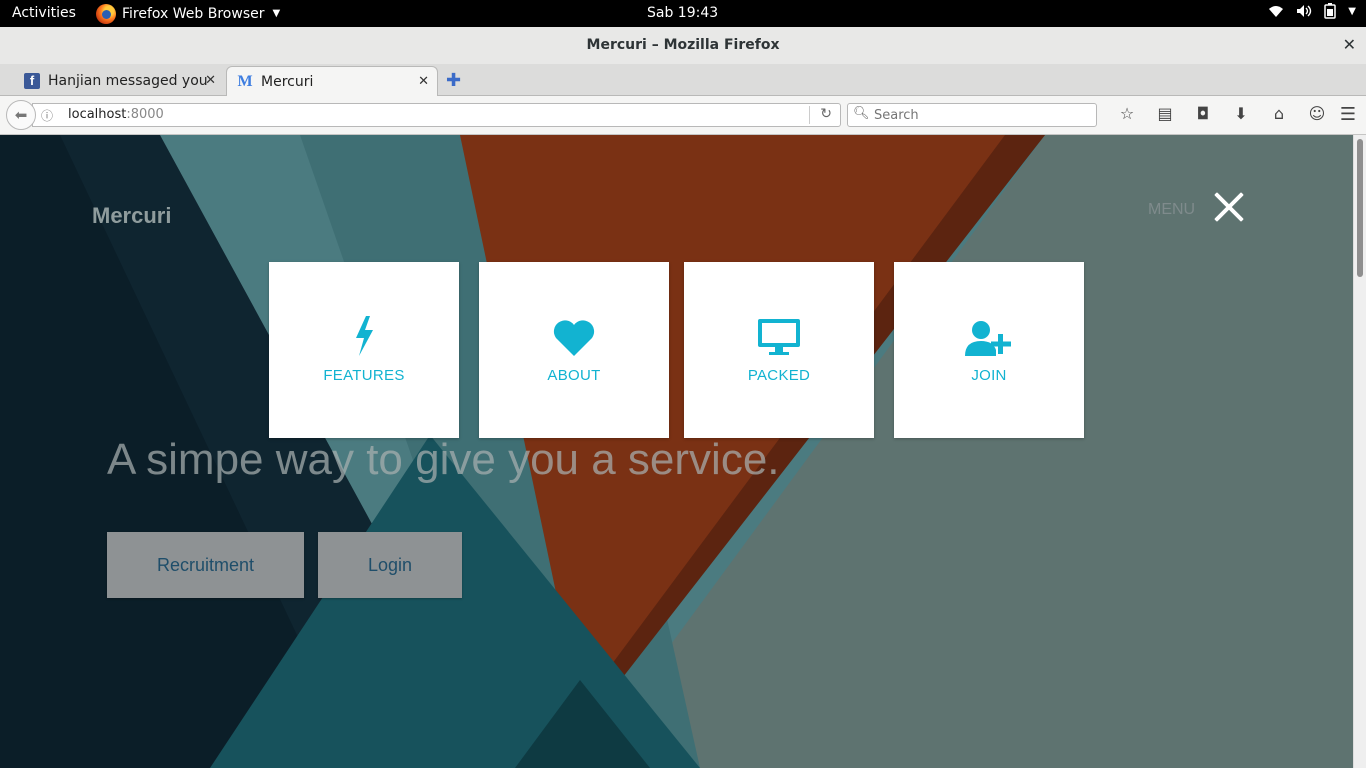  Describe the element at coordinates (1360, 208) in the screenshot. I see `scrollbar-thumb` at that location.